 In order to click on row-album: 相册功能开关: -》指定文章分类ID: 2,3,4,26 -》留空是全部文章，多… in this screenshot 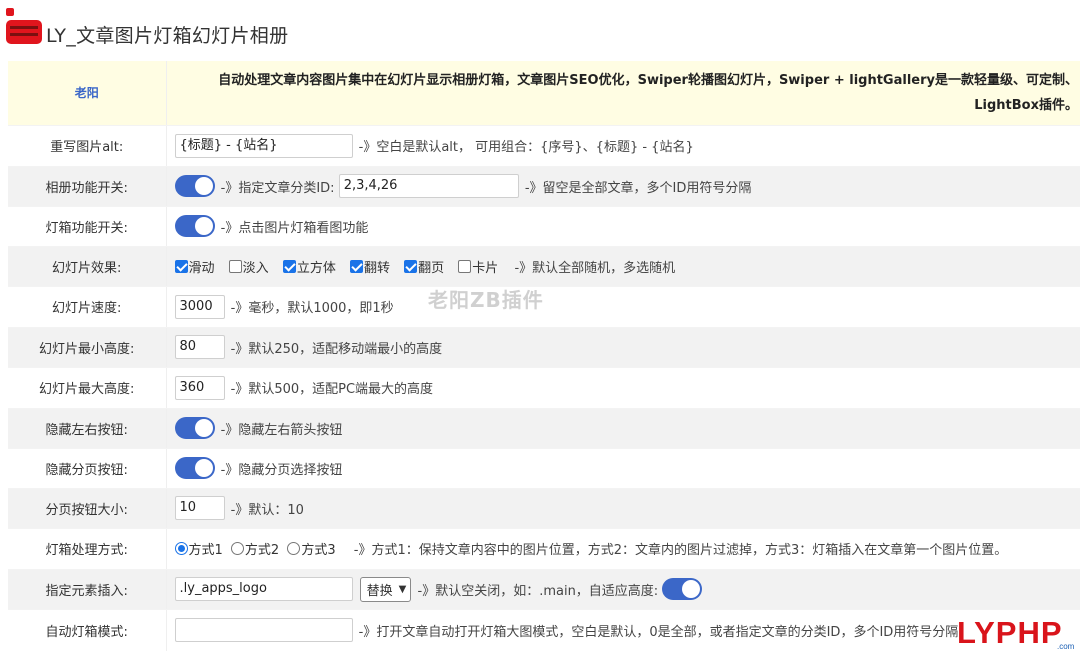, I will do `click(544, 186)`.